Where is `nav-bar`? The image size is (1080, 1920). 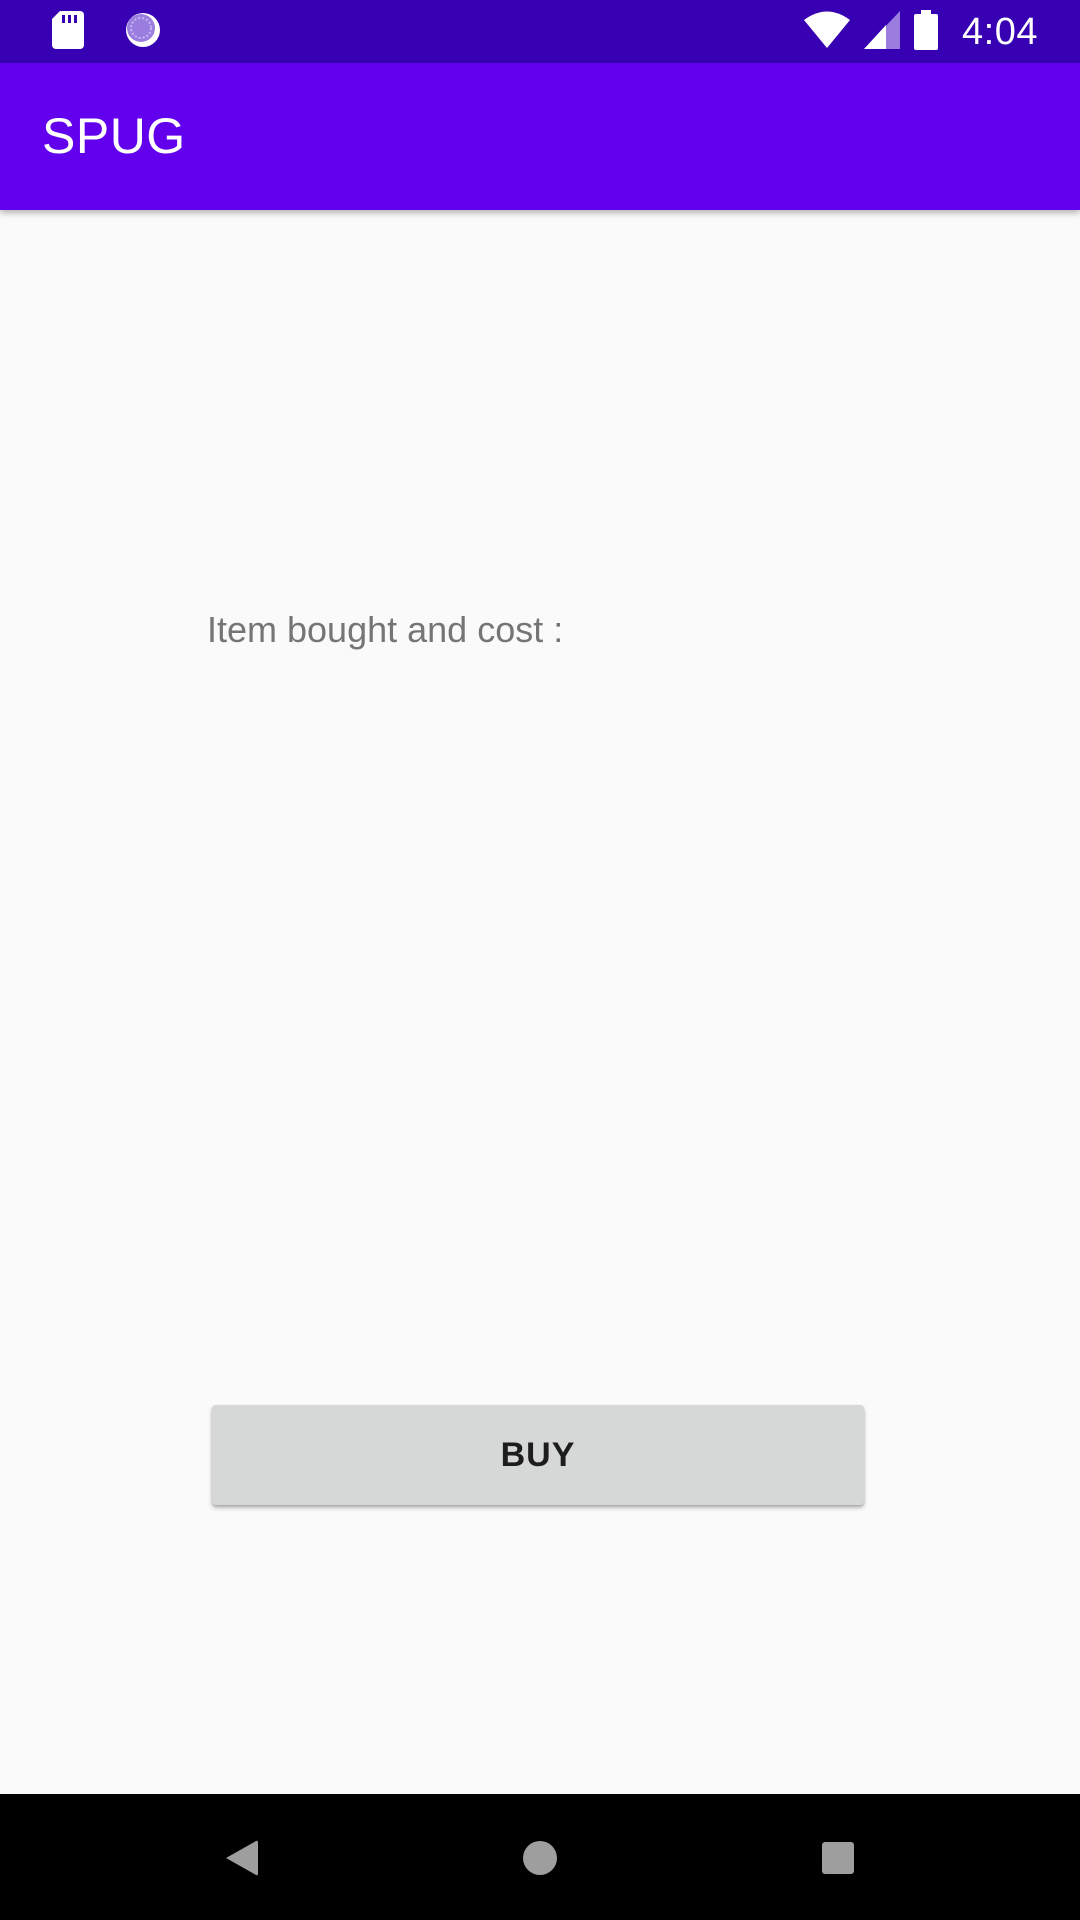 nav-bar is located at coordinates (540, 1857).